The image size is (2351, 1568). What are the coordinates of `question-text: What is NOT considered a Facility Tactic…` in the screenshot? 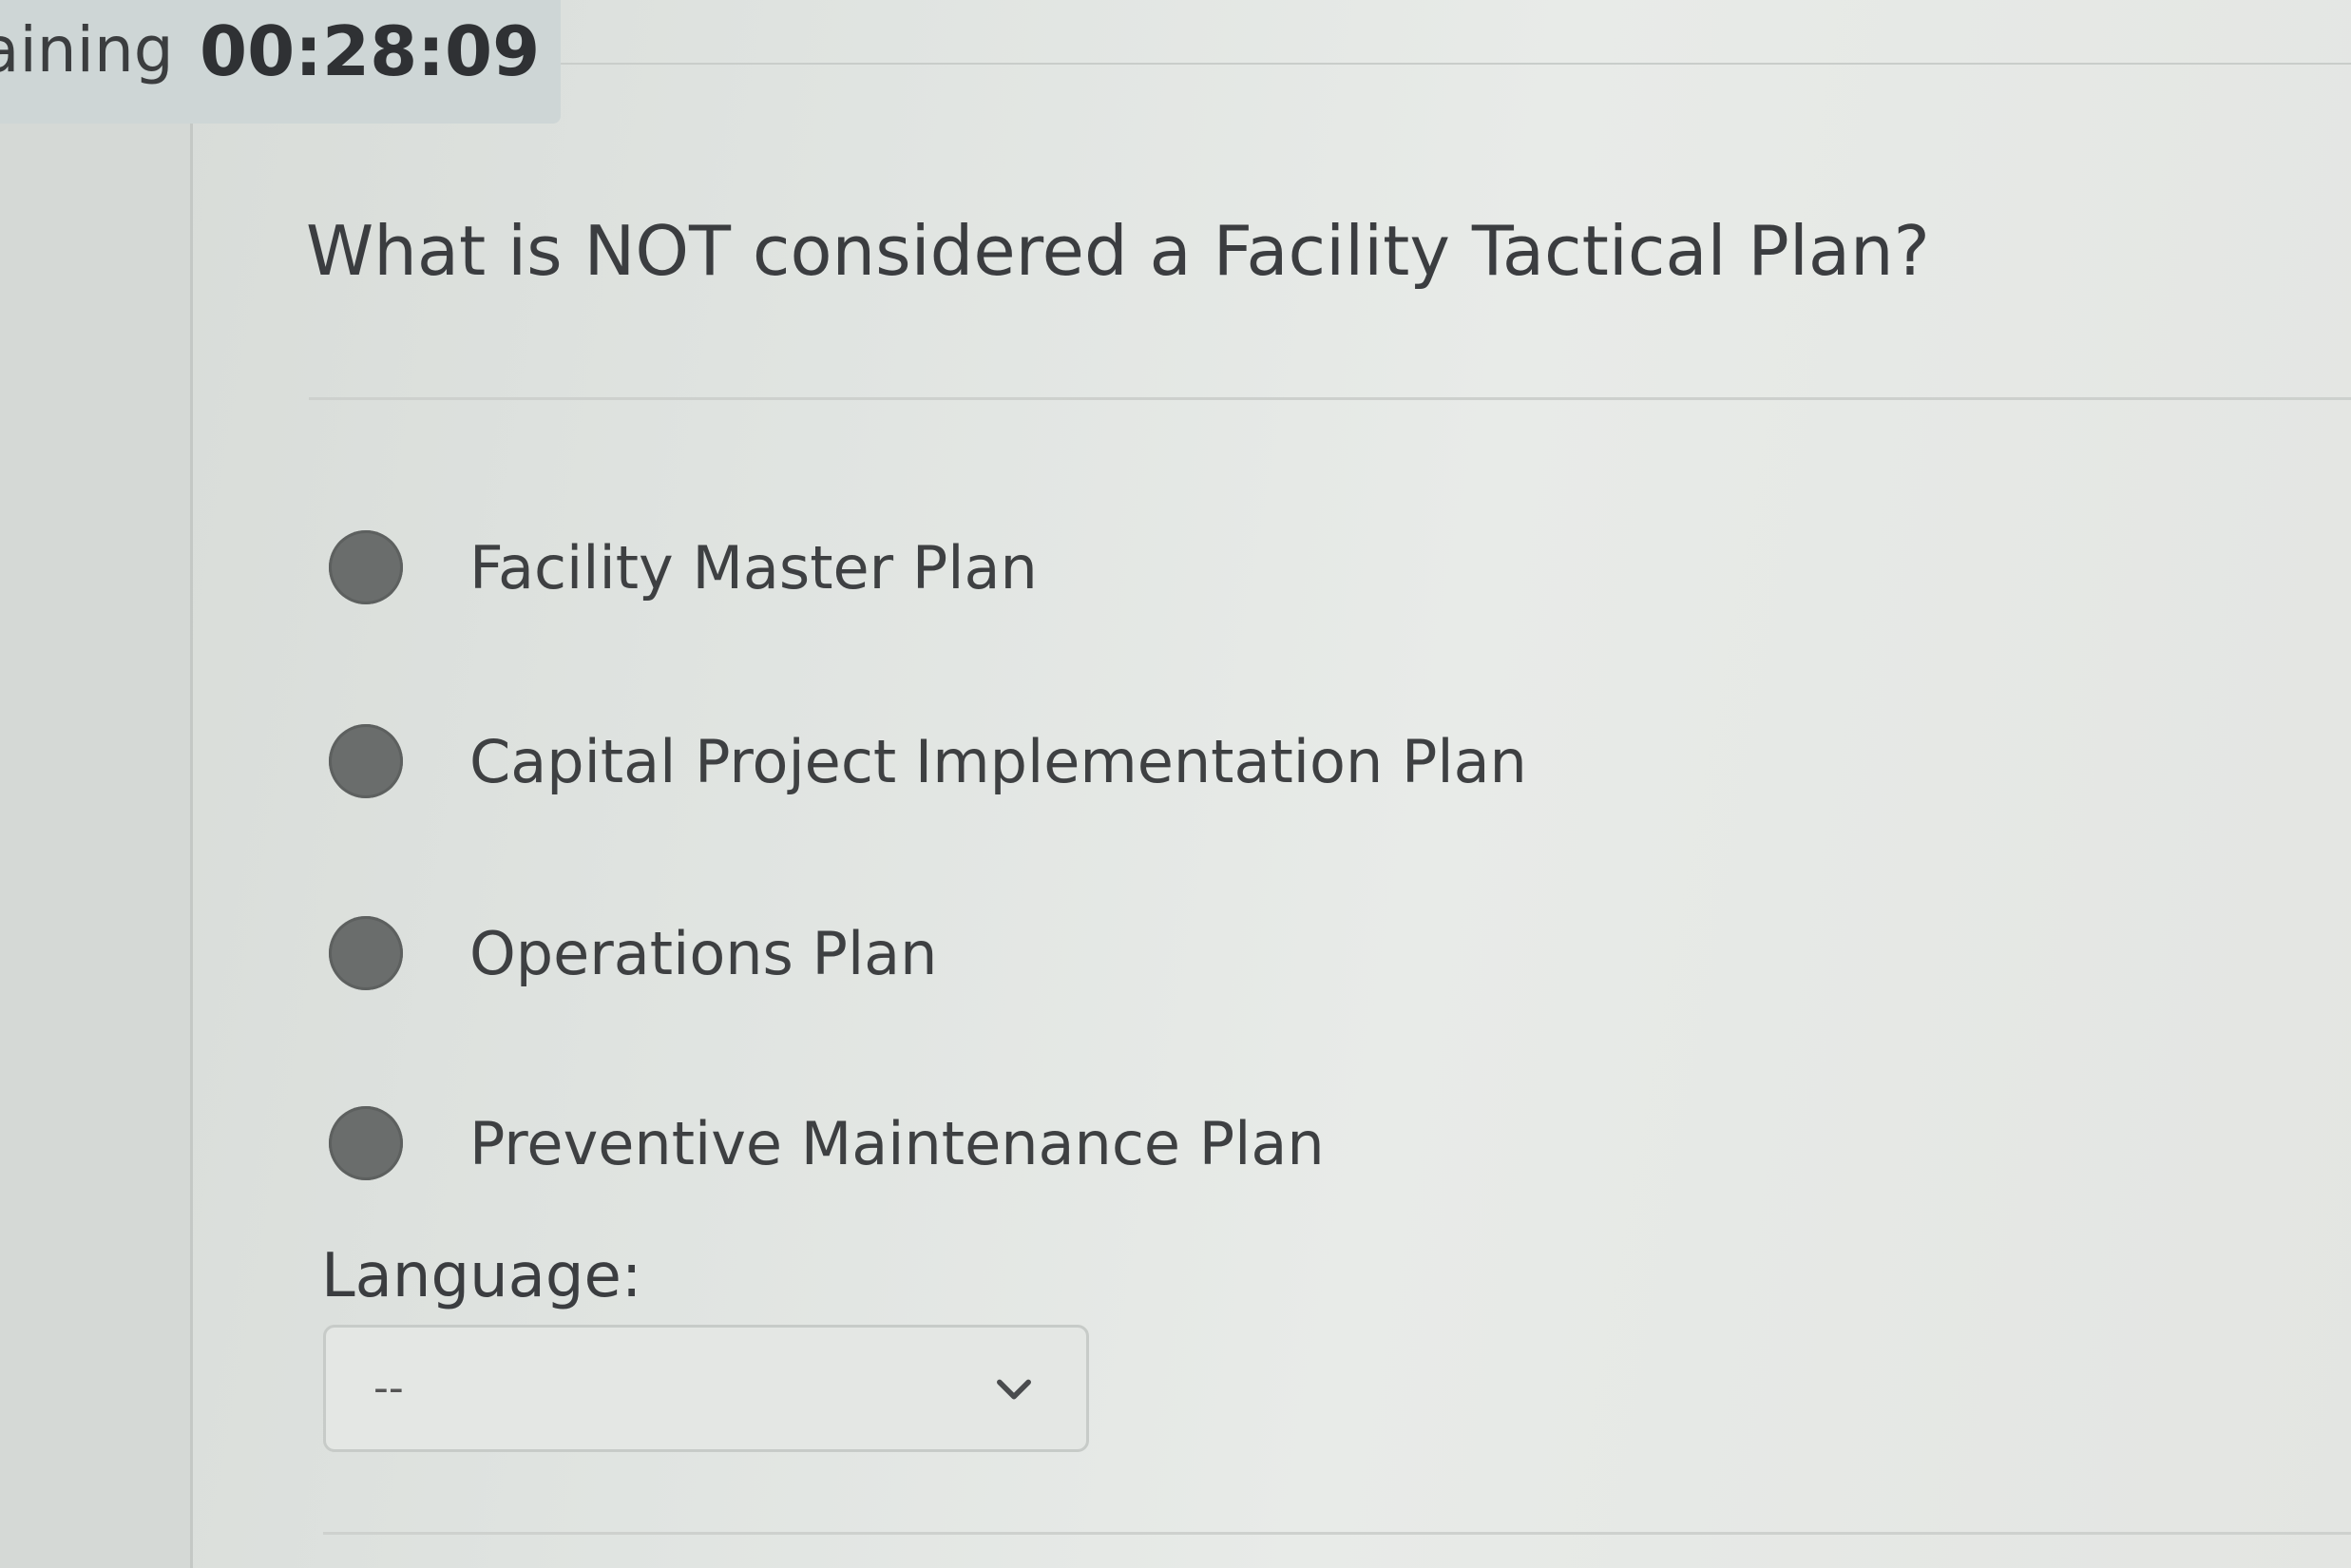 It's located at (1118, 251).